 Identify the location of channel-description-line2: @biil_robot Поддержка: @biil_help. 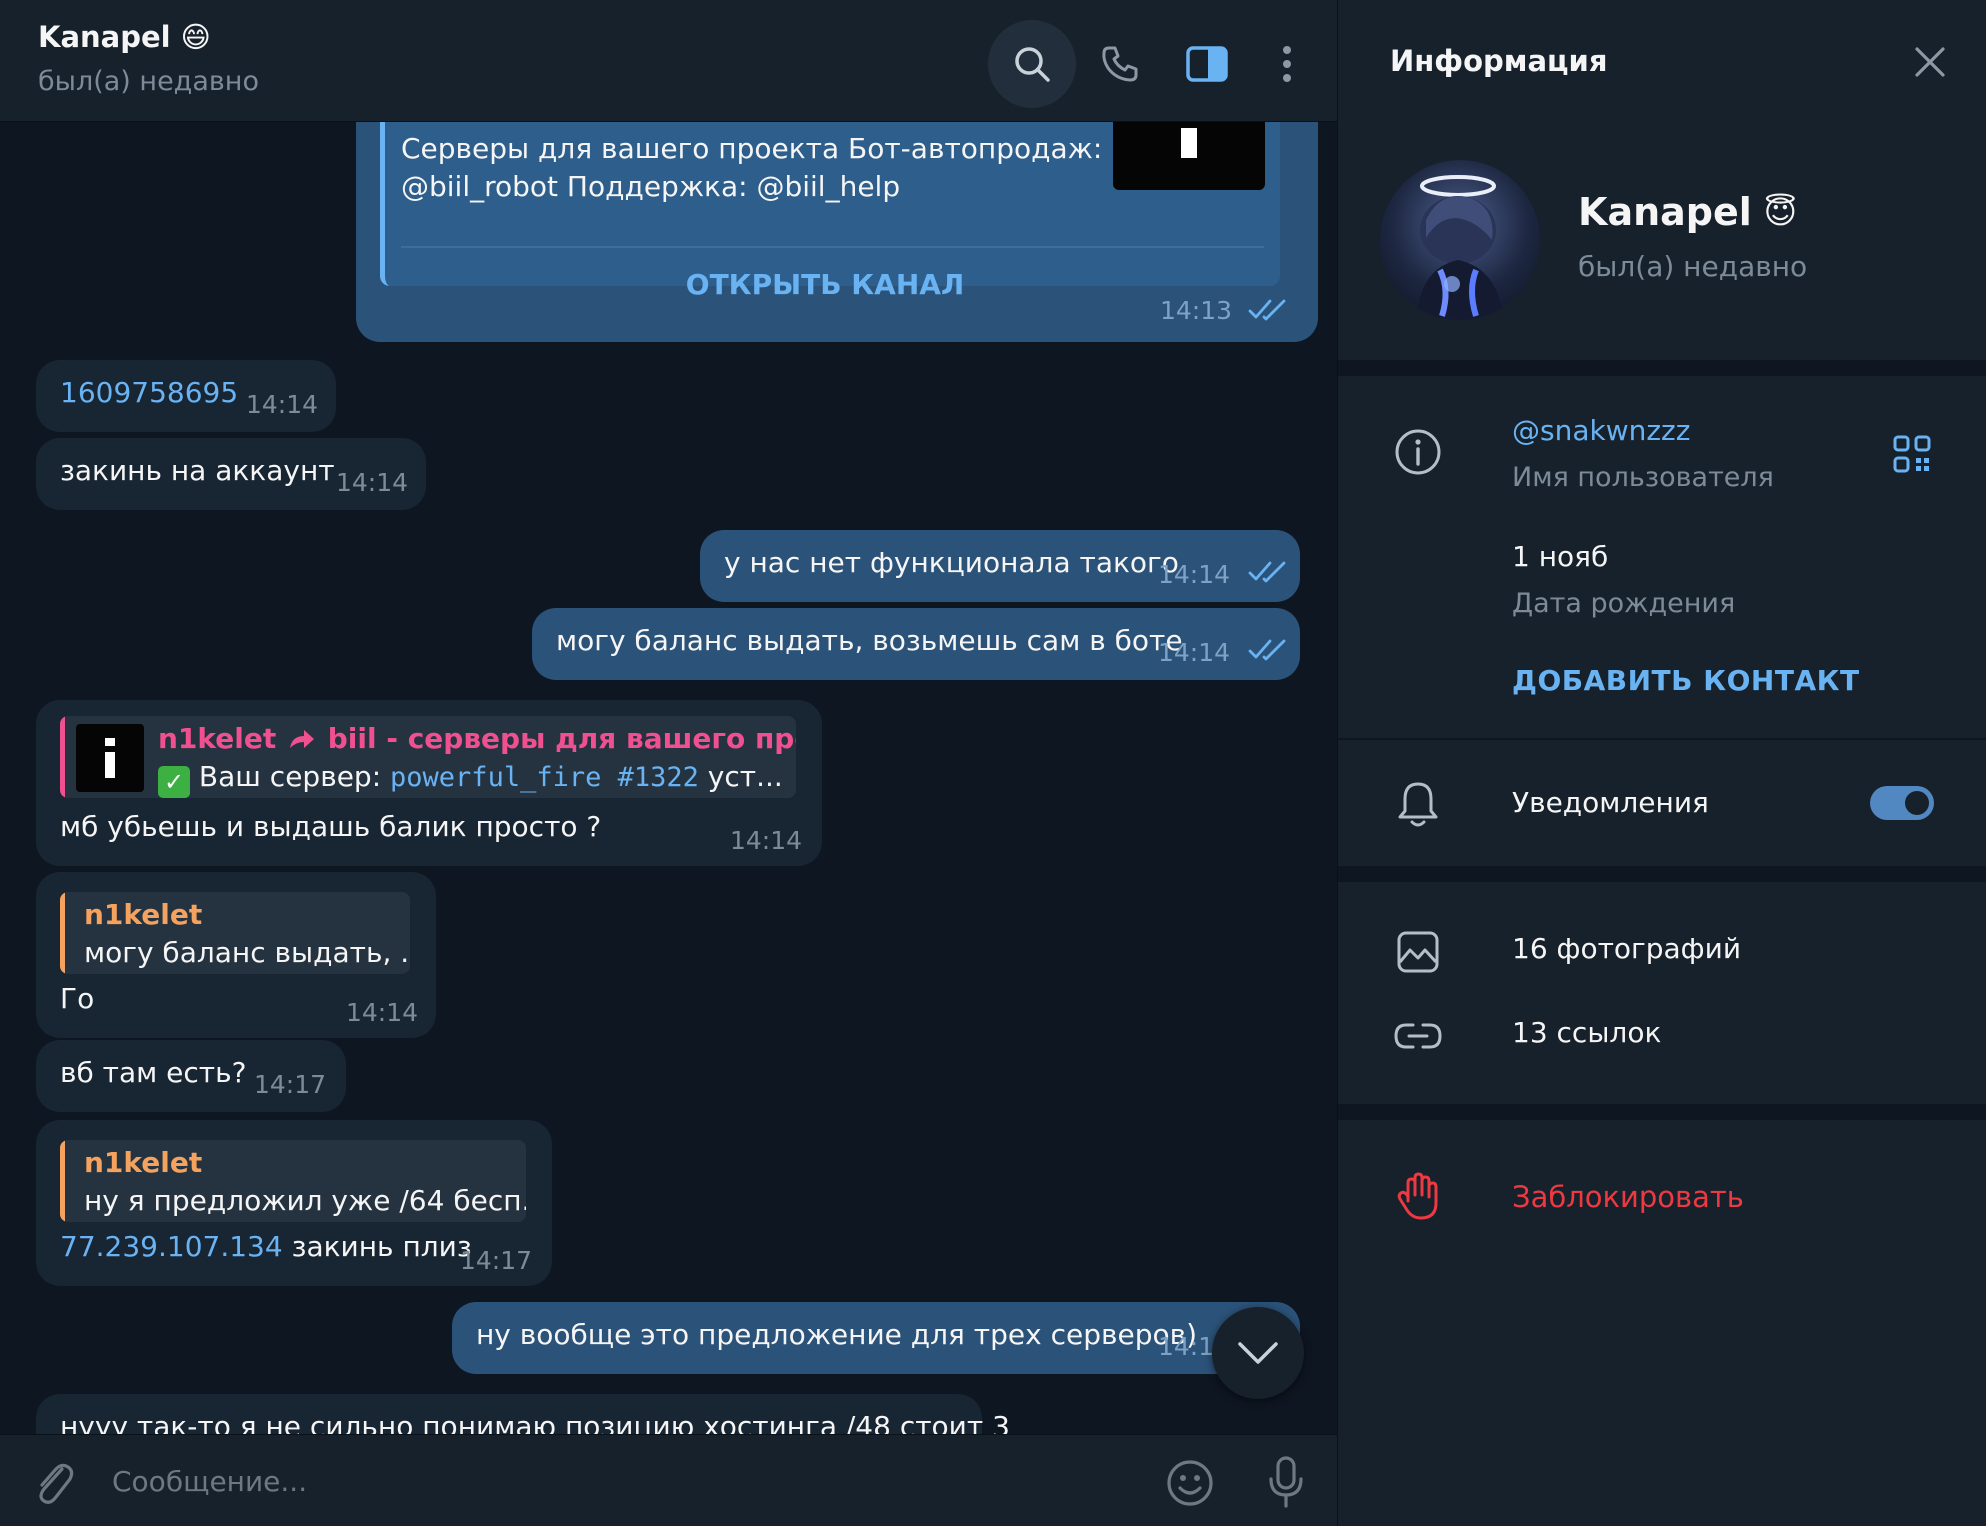
(651, 186).